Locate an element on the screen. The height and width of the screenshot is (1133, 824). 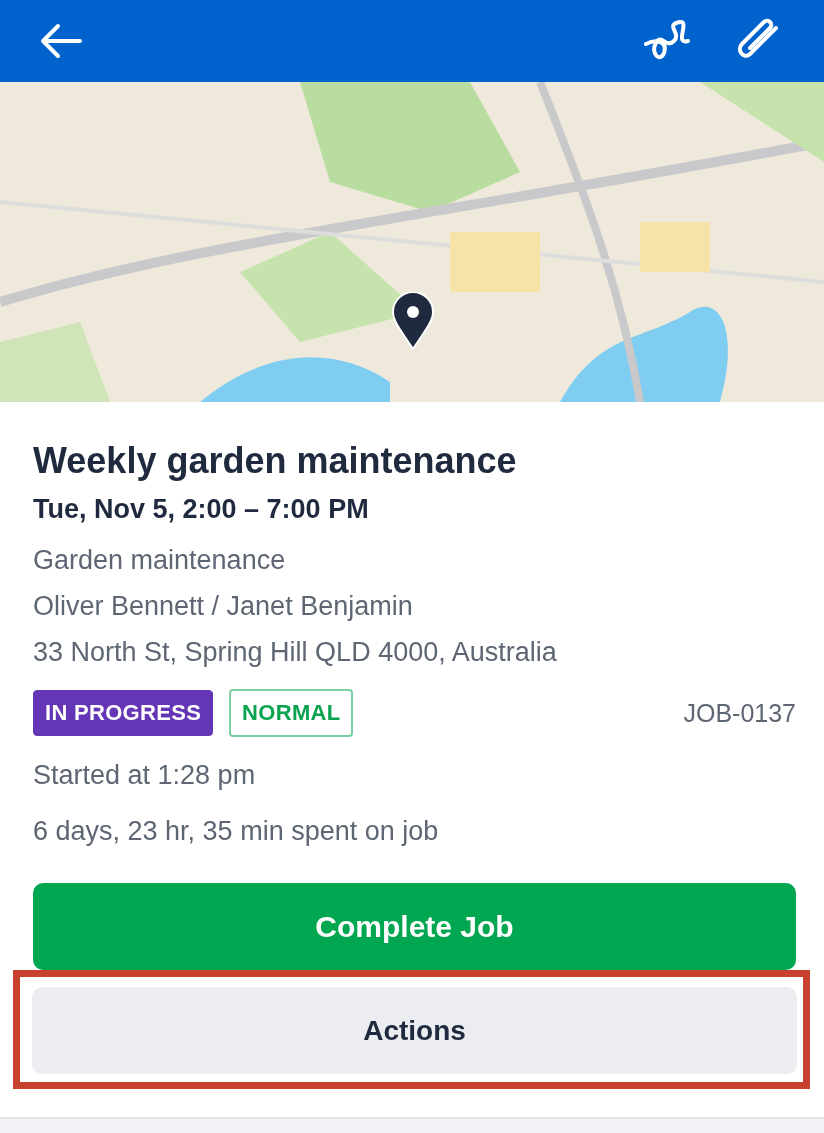
job-title: Weekly garden maintenance is located at coordinates (275, 461).